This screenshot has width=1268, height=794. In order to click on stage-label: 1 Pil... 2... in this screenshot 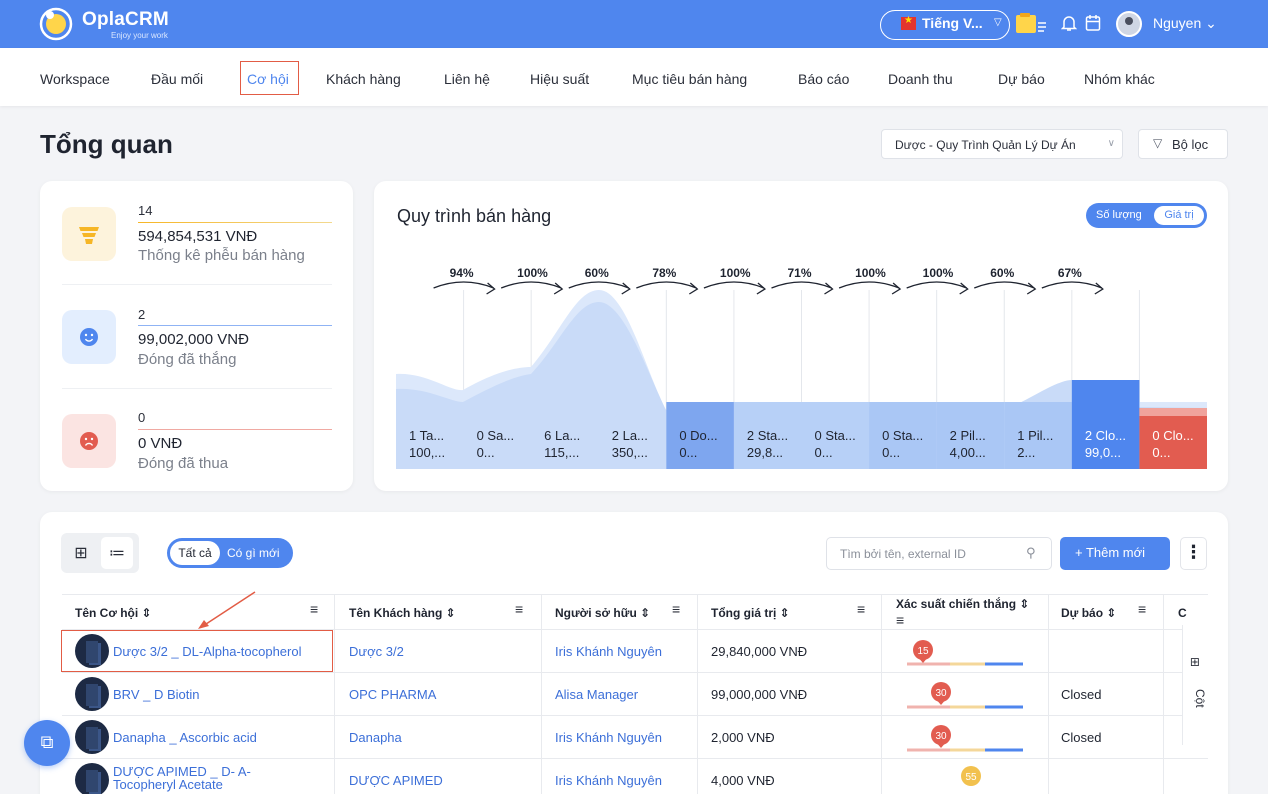, I will do `click(1035, 444)`.